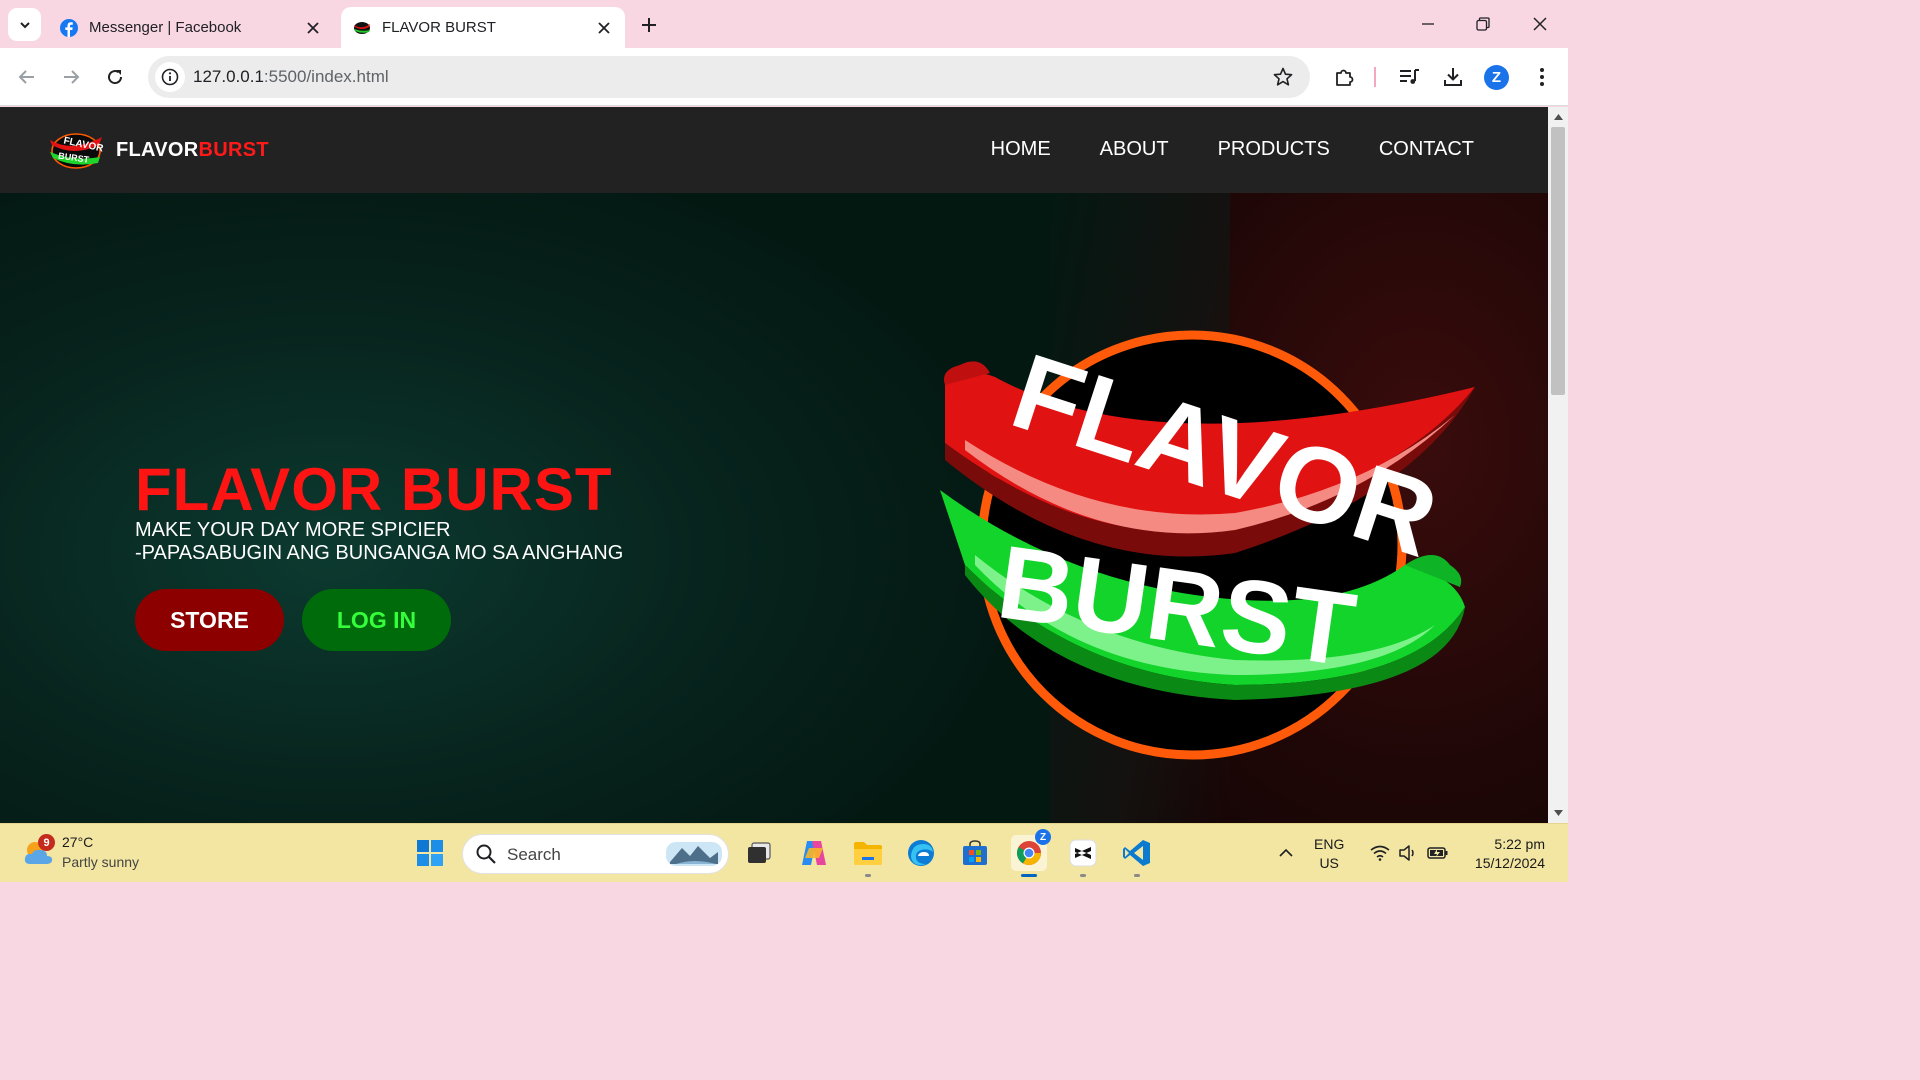 This screenshot has width=1920, height=1080. I want to click on input-language: ENG US, so click(1329, 854).